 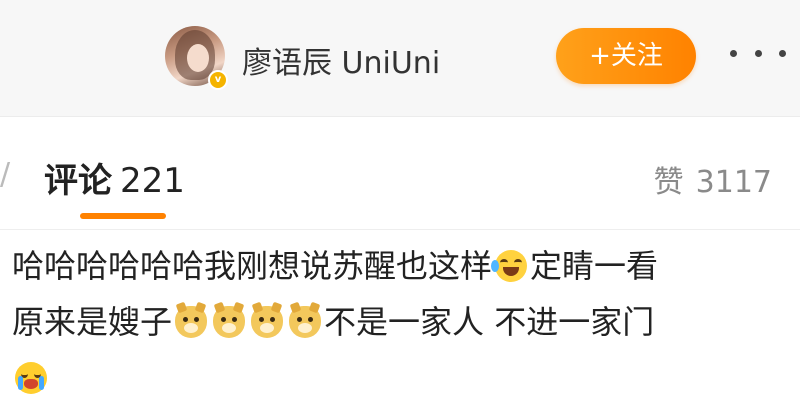 I want to click on comment-line-2: 原来是嫂子 不是一家人 不进一家门, so click(x=400, y=322).